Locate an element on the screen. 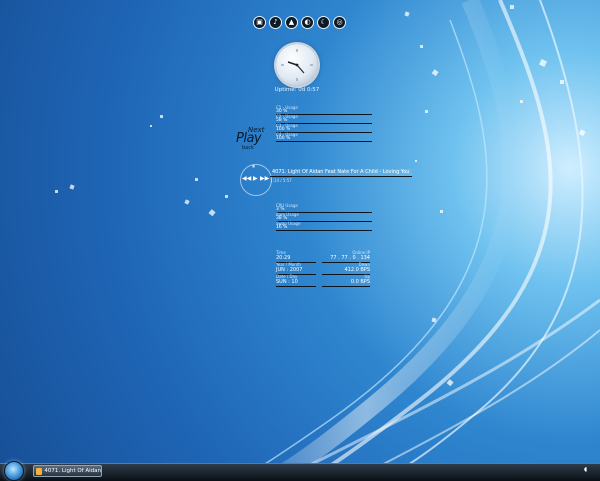  logo-play-text: Play is located at coordinates (249, 138).